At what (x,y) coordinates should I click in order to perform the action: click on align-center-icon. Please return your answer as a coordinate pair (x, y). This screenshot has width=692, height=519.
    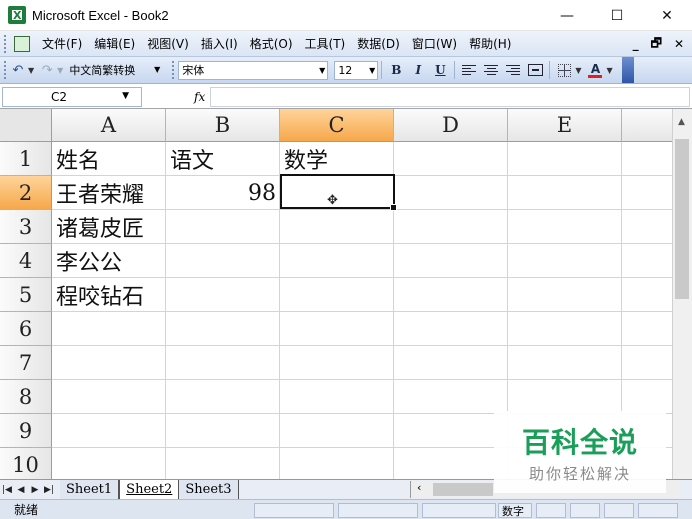
    Looking at the image, I should click on (491, 70).